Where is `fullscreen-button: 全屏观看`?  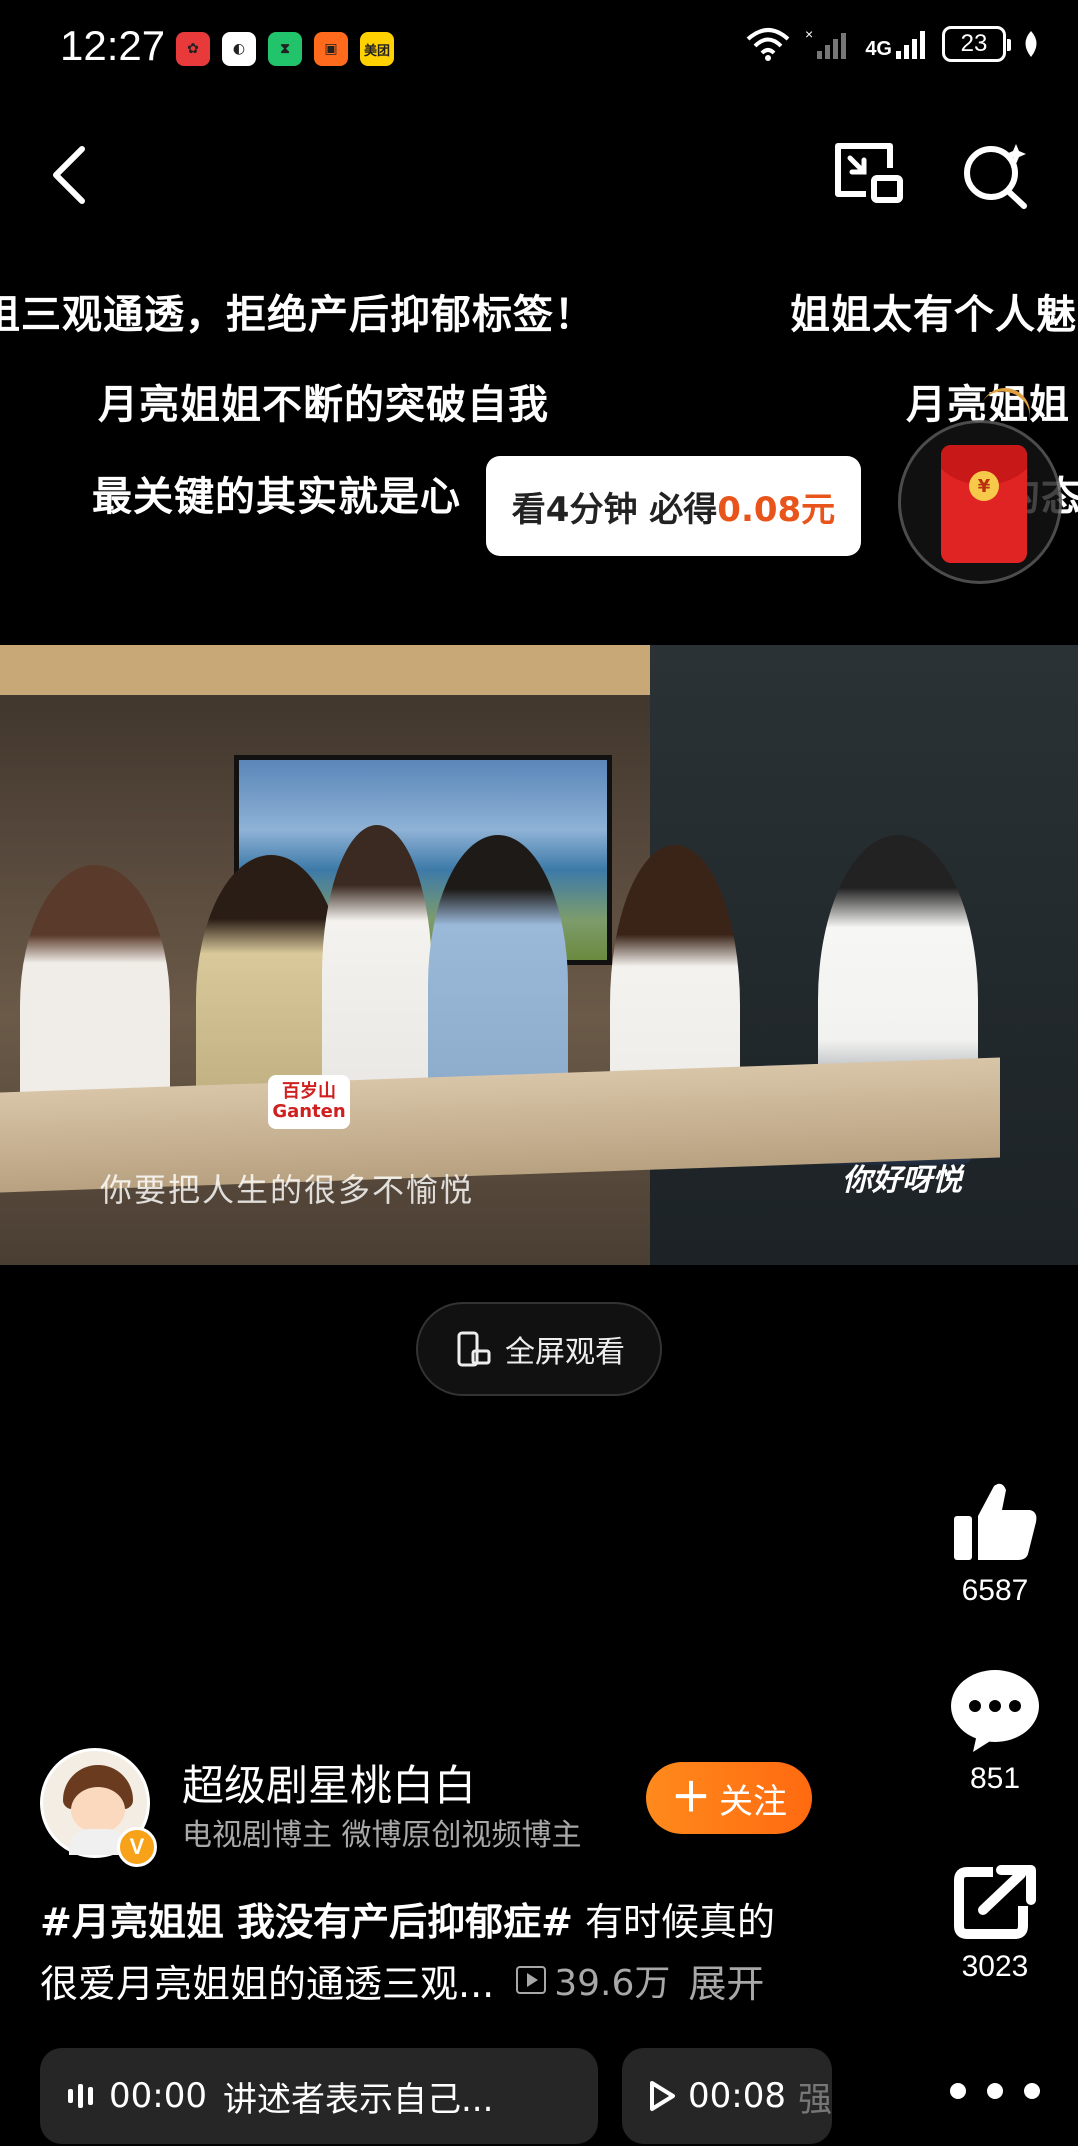
fullscreen-button: 全屏观看 is located at coordinates (539, 1349).